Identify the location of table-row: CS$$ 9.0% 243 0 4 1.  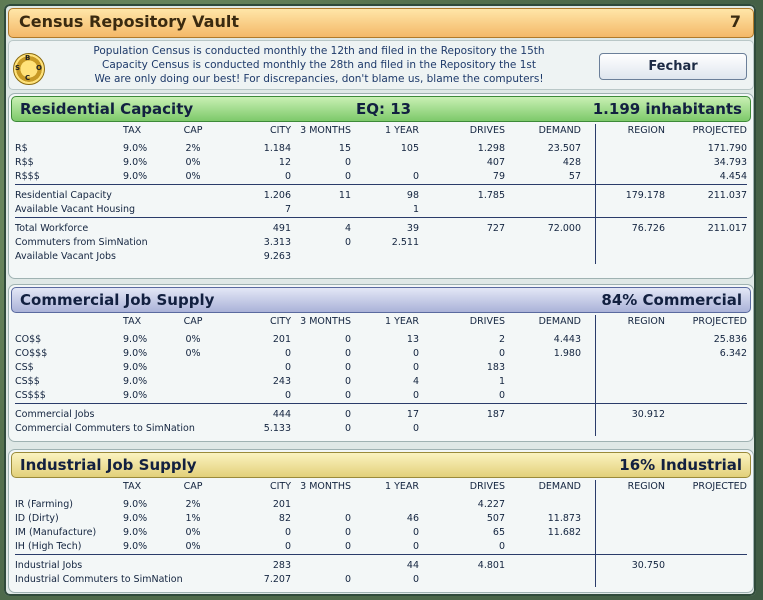
(381, 382).